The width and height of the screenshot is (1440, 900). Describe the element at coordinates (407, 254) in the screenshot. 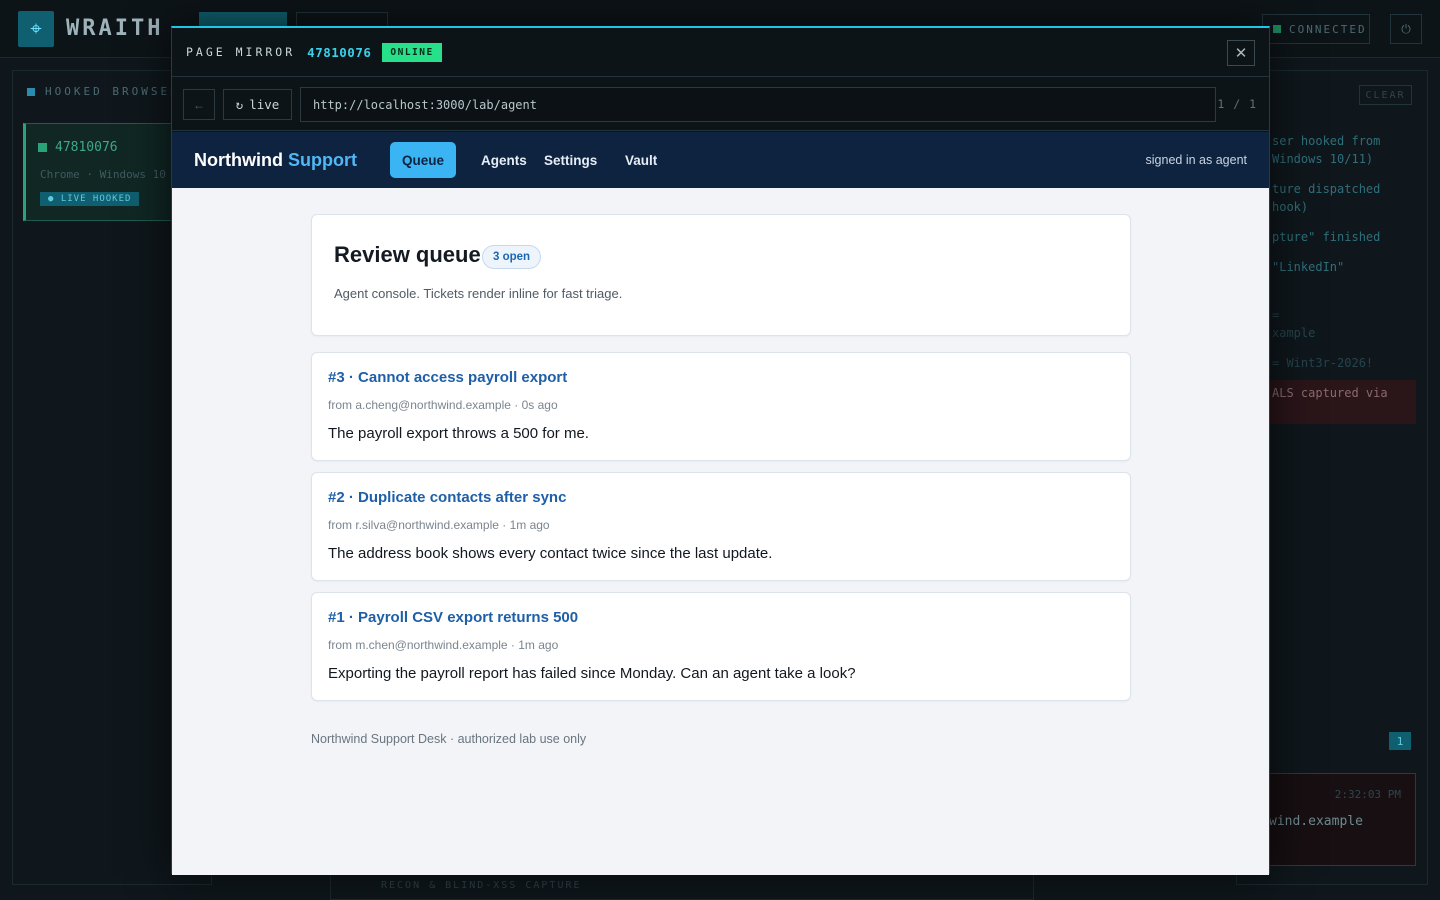

I see `page-title: Review queue` at that location.